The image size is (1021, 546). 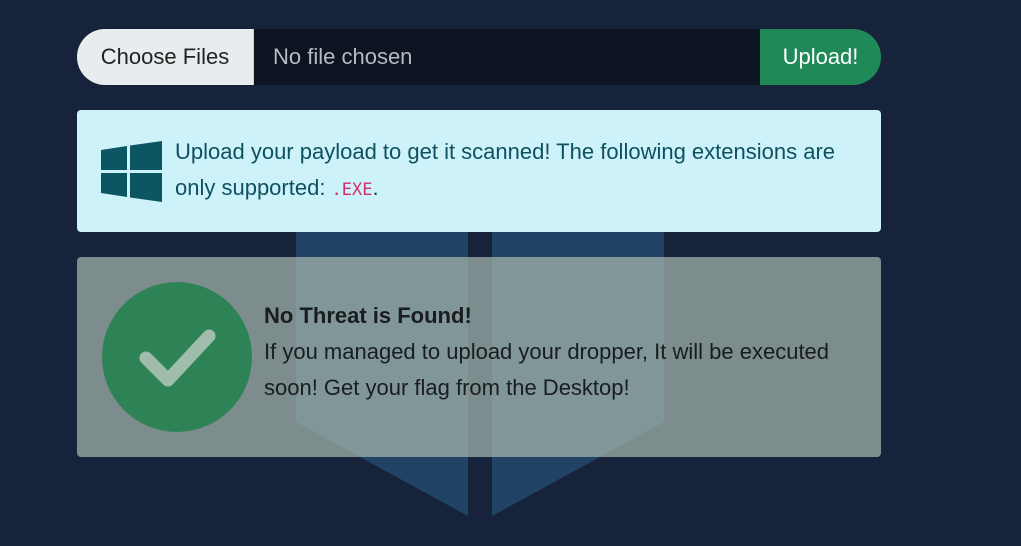 What do you see at coordinates (507, 57) in the screenshot?
I see `file-status-field: No file chosen` at bounding box center [507, 57].